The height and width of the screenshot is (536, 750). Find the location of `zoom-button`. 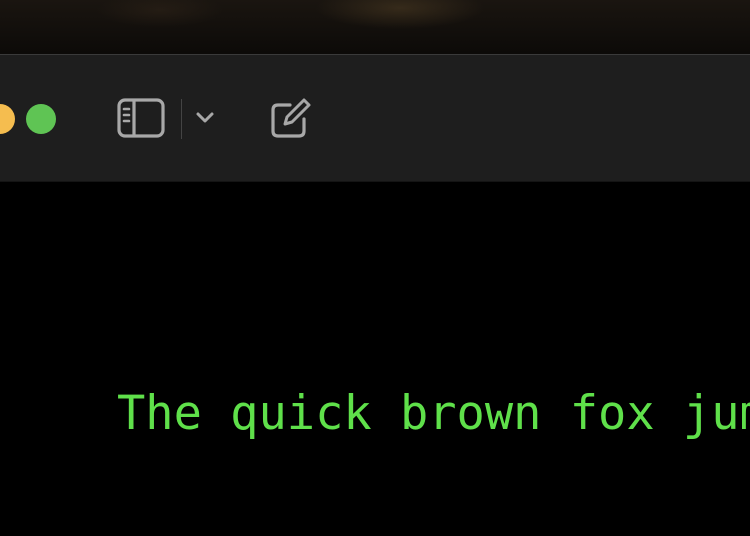

zoom-button is located at coordinates (41, 119).